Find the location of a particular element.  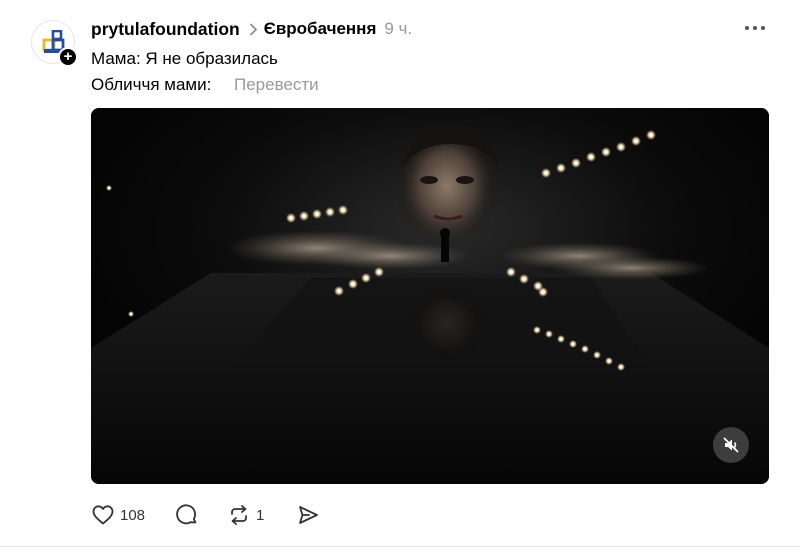

repost-icon is located at coordinates (239, 515).